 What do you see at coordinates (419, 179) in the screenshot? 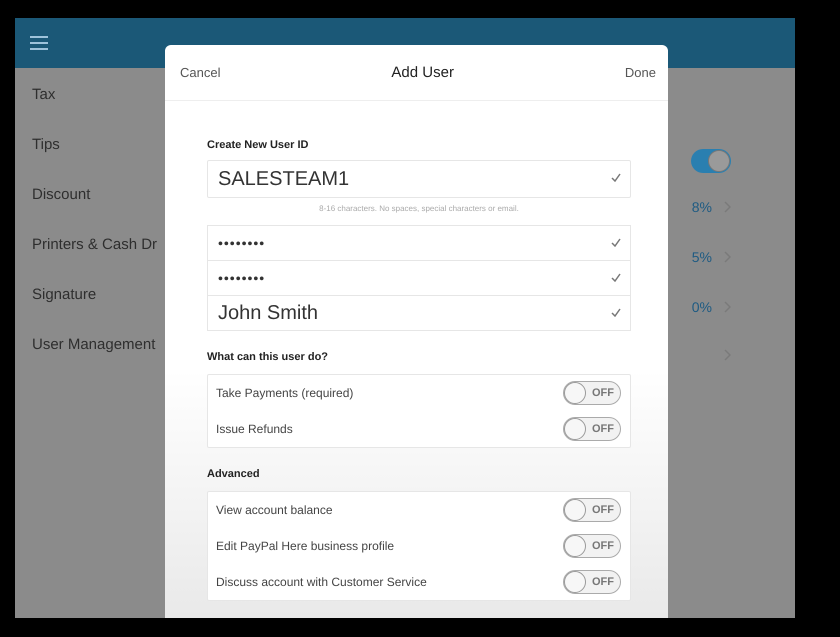
I see `input-field: SALESTEAM1` at bounding box center [419, 179].